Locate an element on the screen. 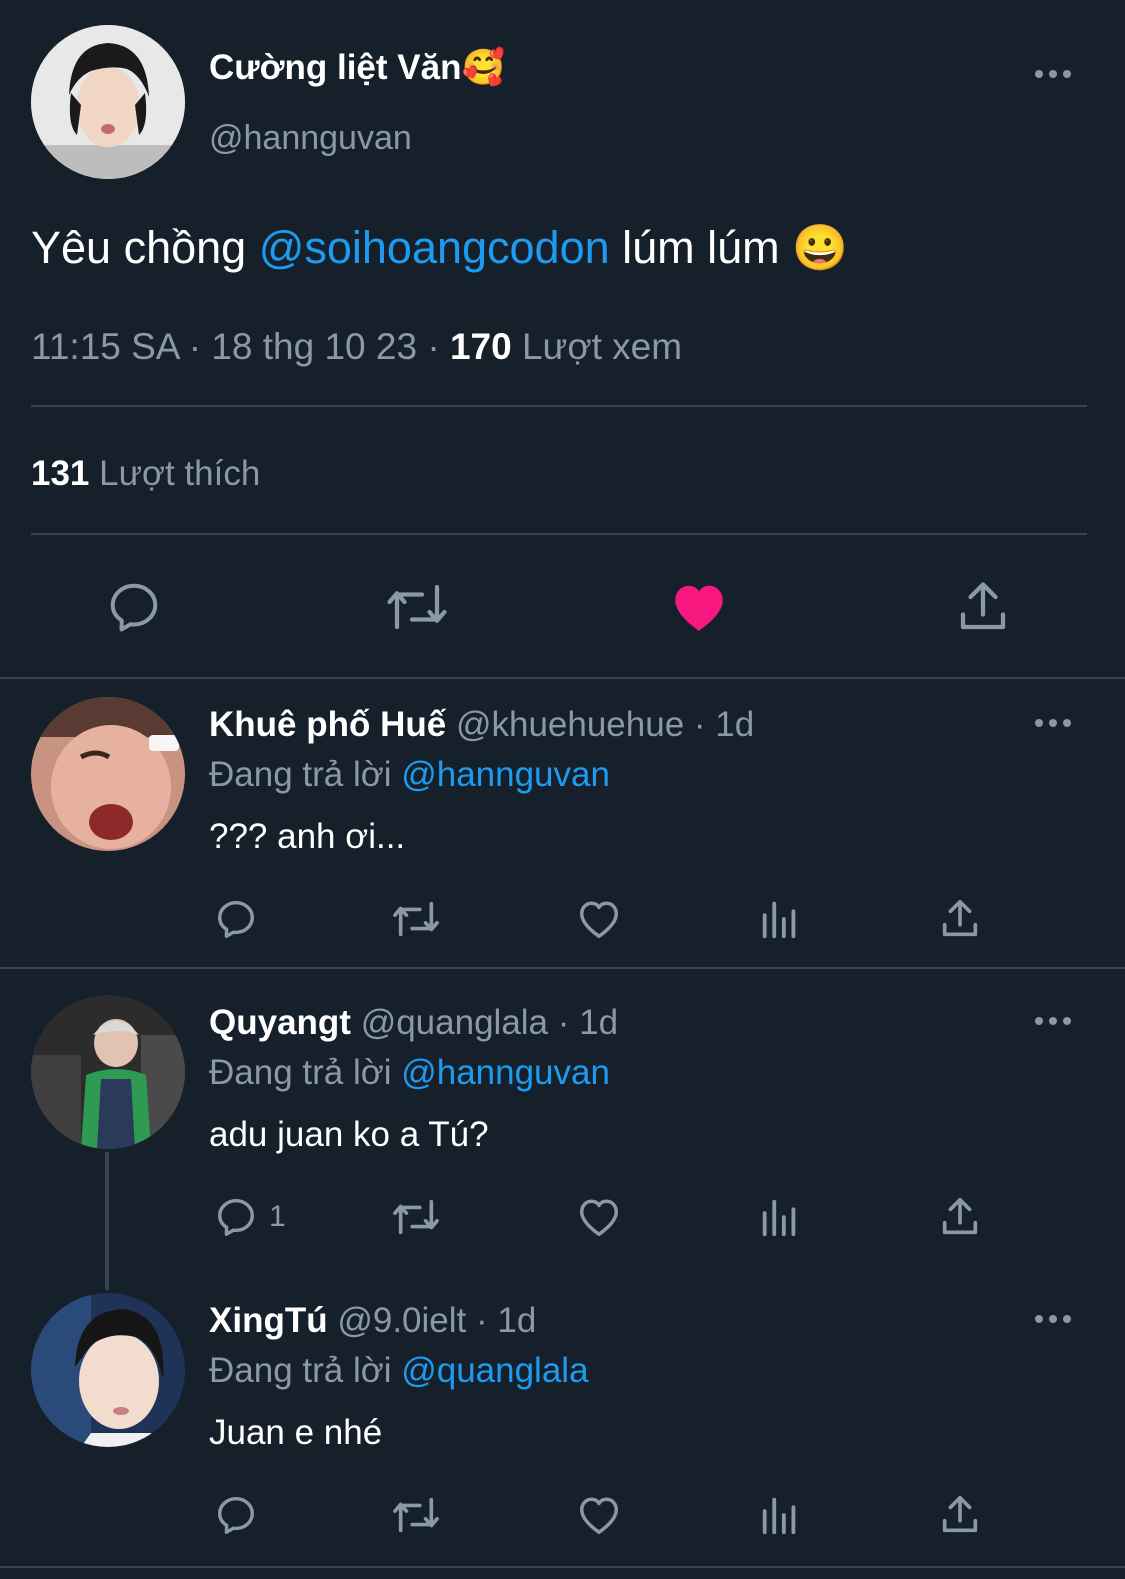  reply-count: 1 is located at coordinates (277, 1216).